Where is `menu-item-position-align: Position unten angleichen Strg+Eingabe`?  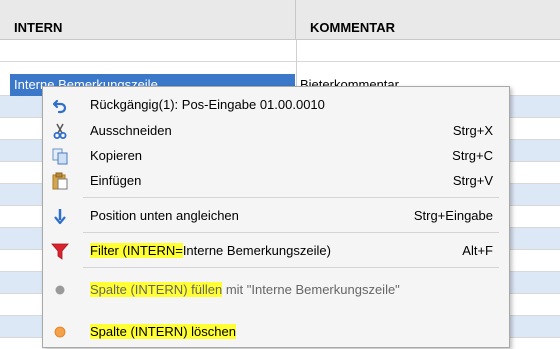 menu-item-position-align: Position unten angleichen Strg+Eingabe is located at coordinates (276, 216).